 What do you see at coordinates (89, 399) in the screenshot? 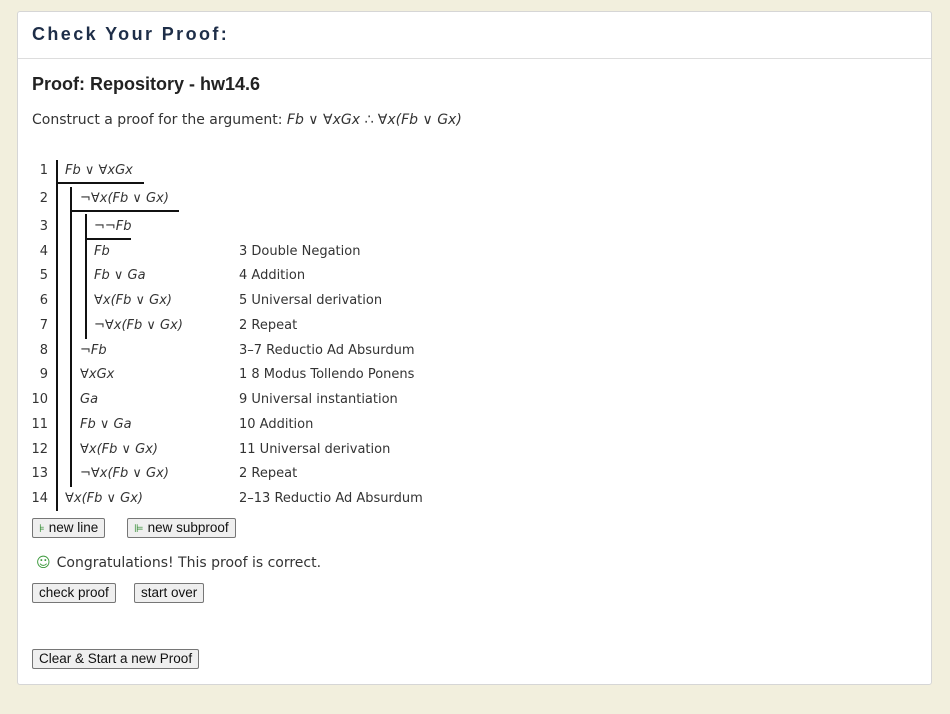
I see `proof-formula: Ga` at bounding box center [89, 399].